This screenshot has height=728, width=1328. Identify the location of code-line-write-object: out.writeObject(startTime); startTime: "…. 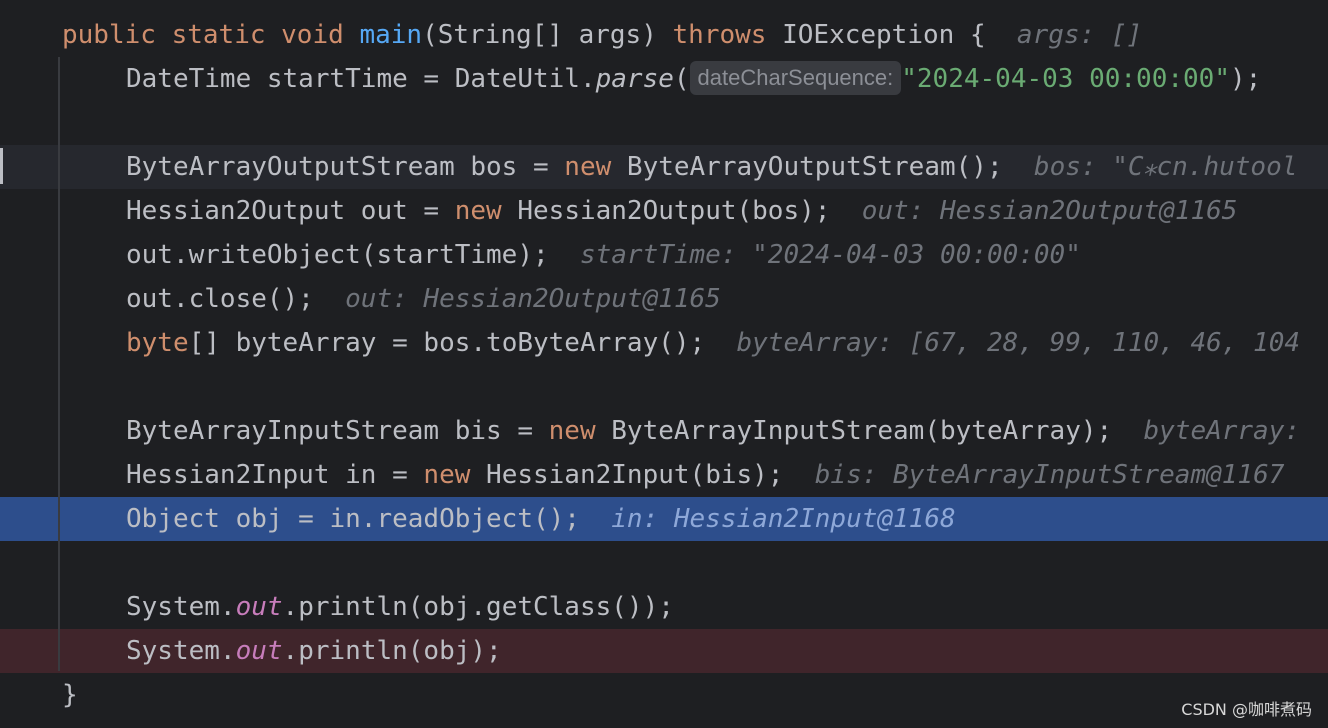
(664, 255).